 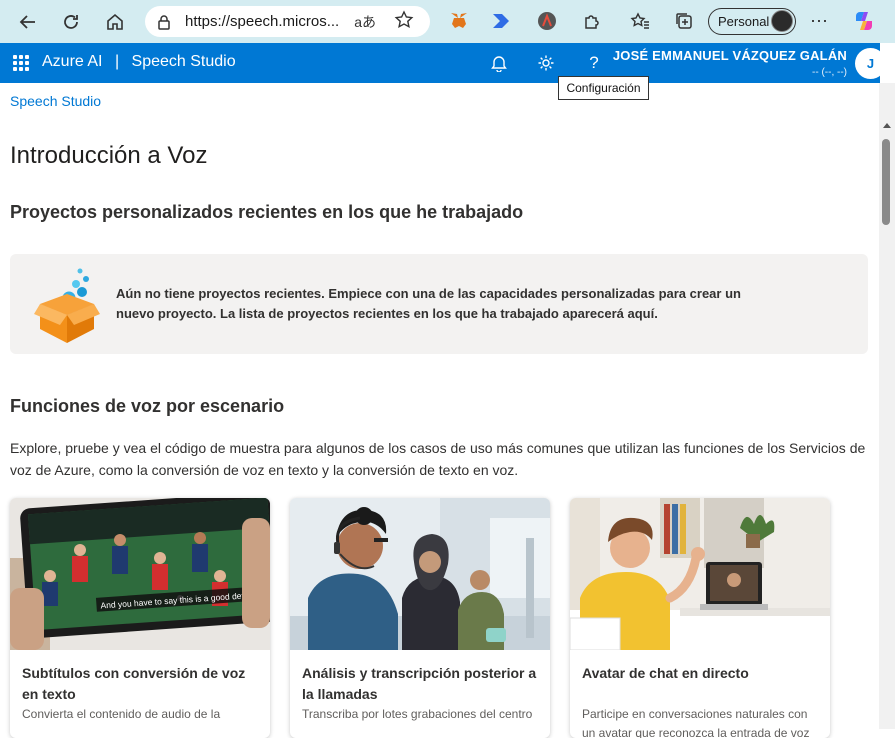 I want to click on card-title: Avatar de chat en directo, so click(x=665, y=673).